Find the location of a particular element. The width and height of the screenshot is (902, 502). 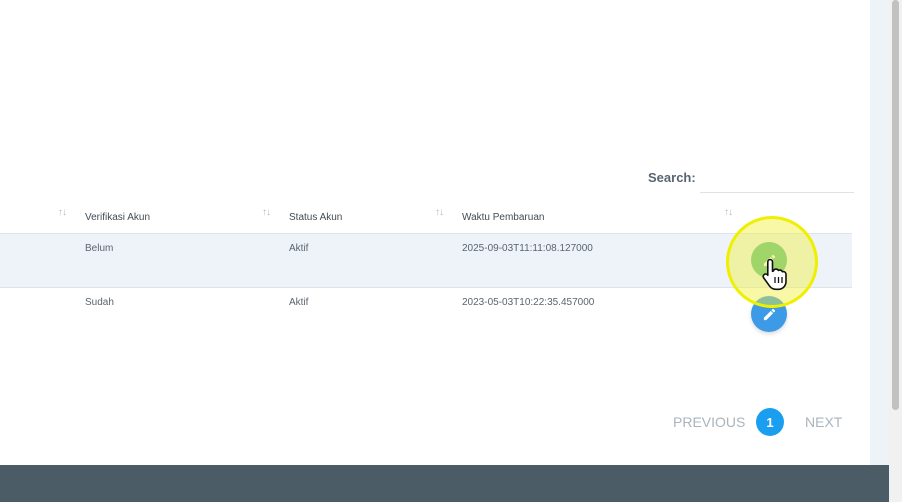

cell-verifikasi: Belum is located at coordinates (99, 248).